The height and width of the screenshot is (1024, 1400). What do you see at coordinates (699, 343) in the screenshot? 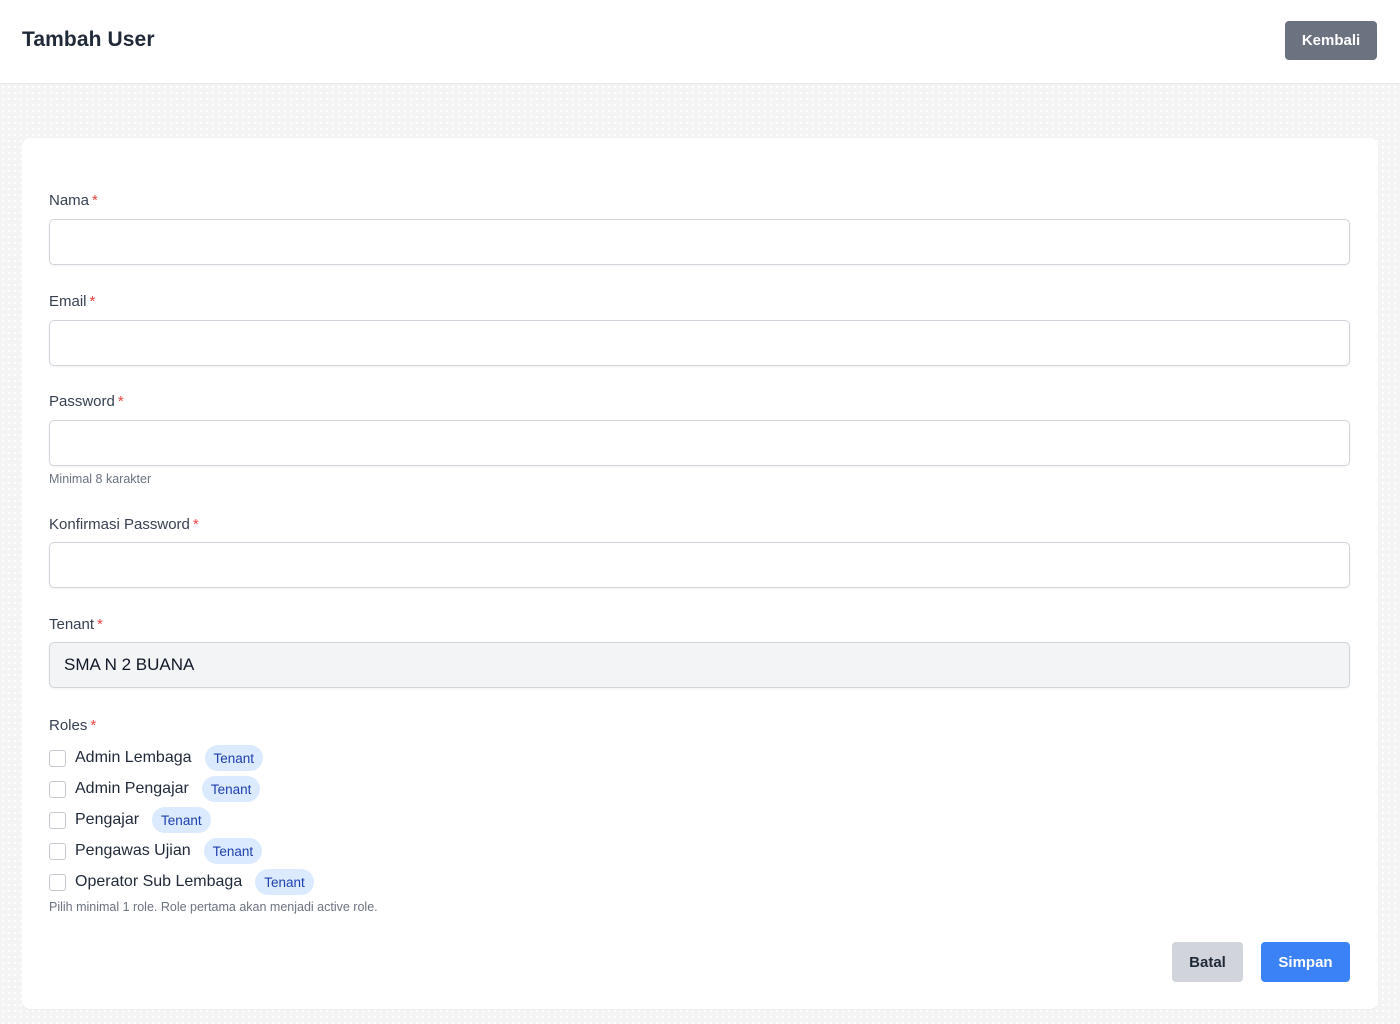
I see `email-input` at bounding box center [699, 343].